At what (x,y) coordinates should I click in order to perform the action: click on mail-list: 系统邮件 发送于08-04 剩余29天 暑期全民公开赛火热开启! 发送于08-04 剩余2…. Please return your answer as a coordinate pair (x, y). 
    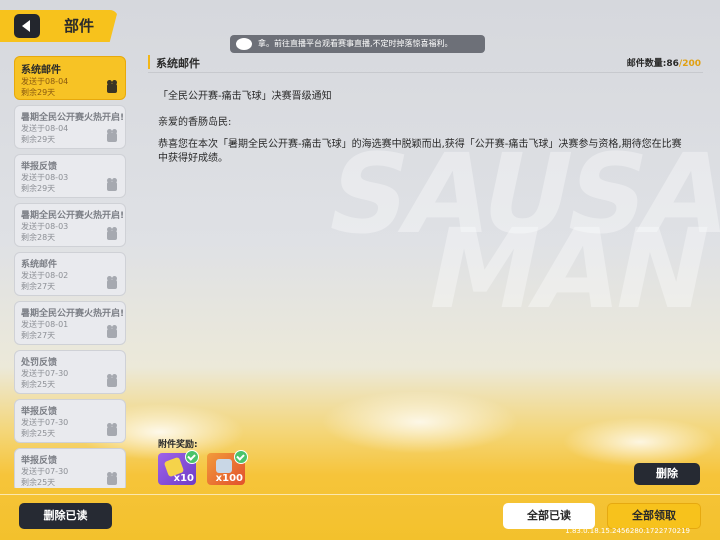
    Looking at the image, I should click on (71, 272).